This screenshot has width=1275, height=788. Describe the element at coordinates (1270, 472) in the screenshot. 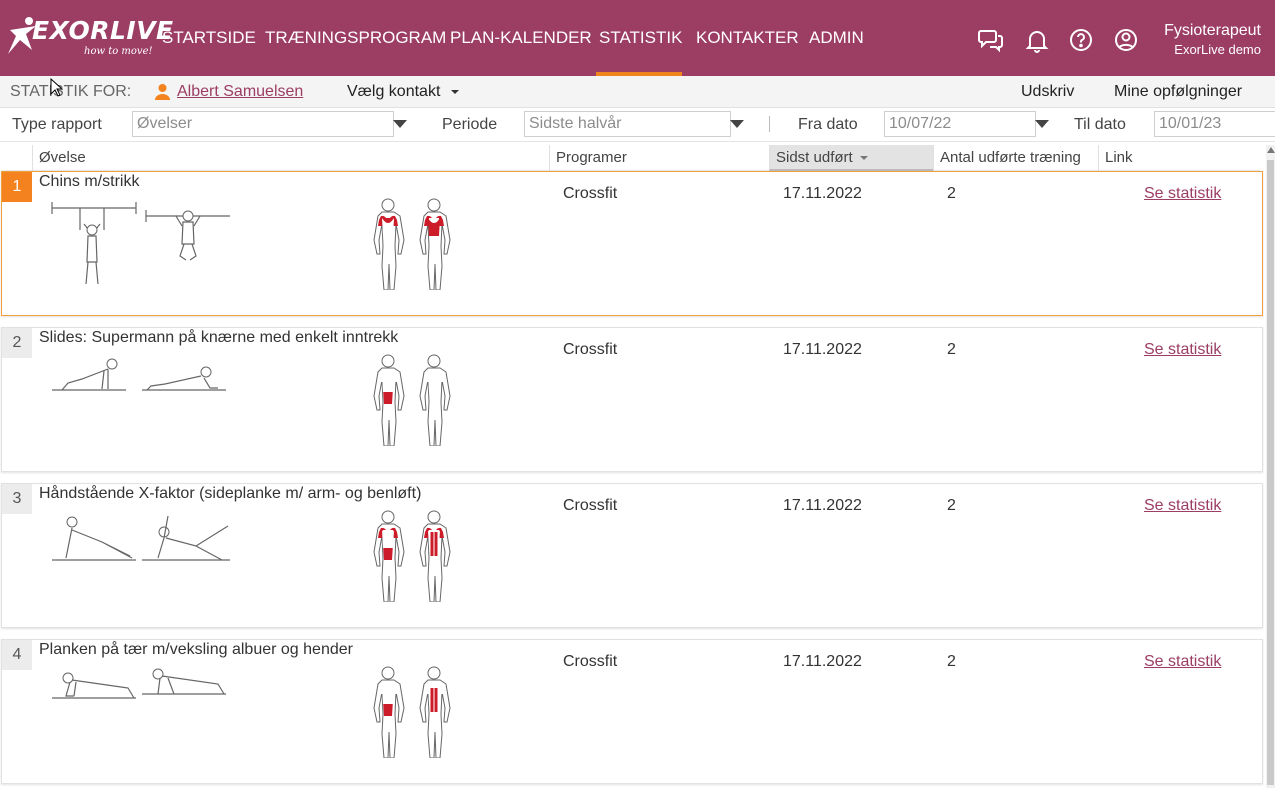

I see `scrollbar-thumb` at that location.